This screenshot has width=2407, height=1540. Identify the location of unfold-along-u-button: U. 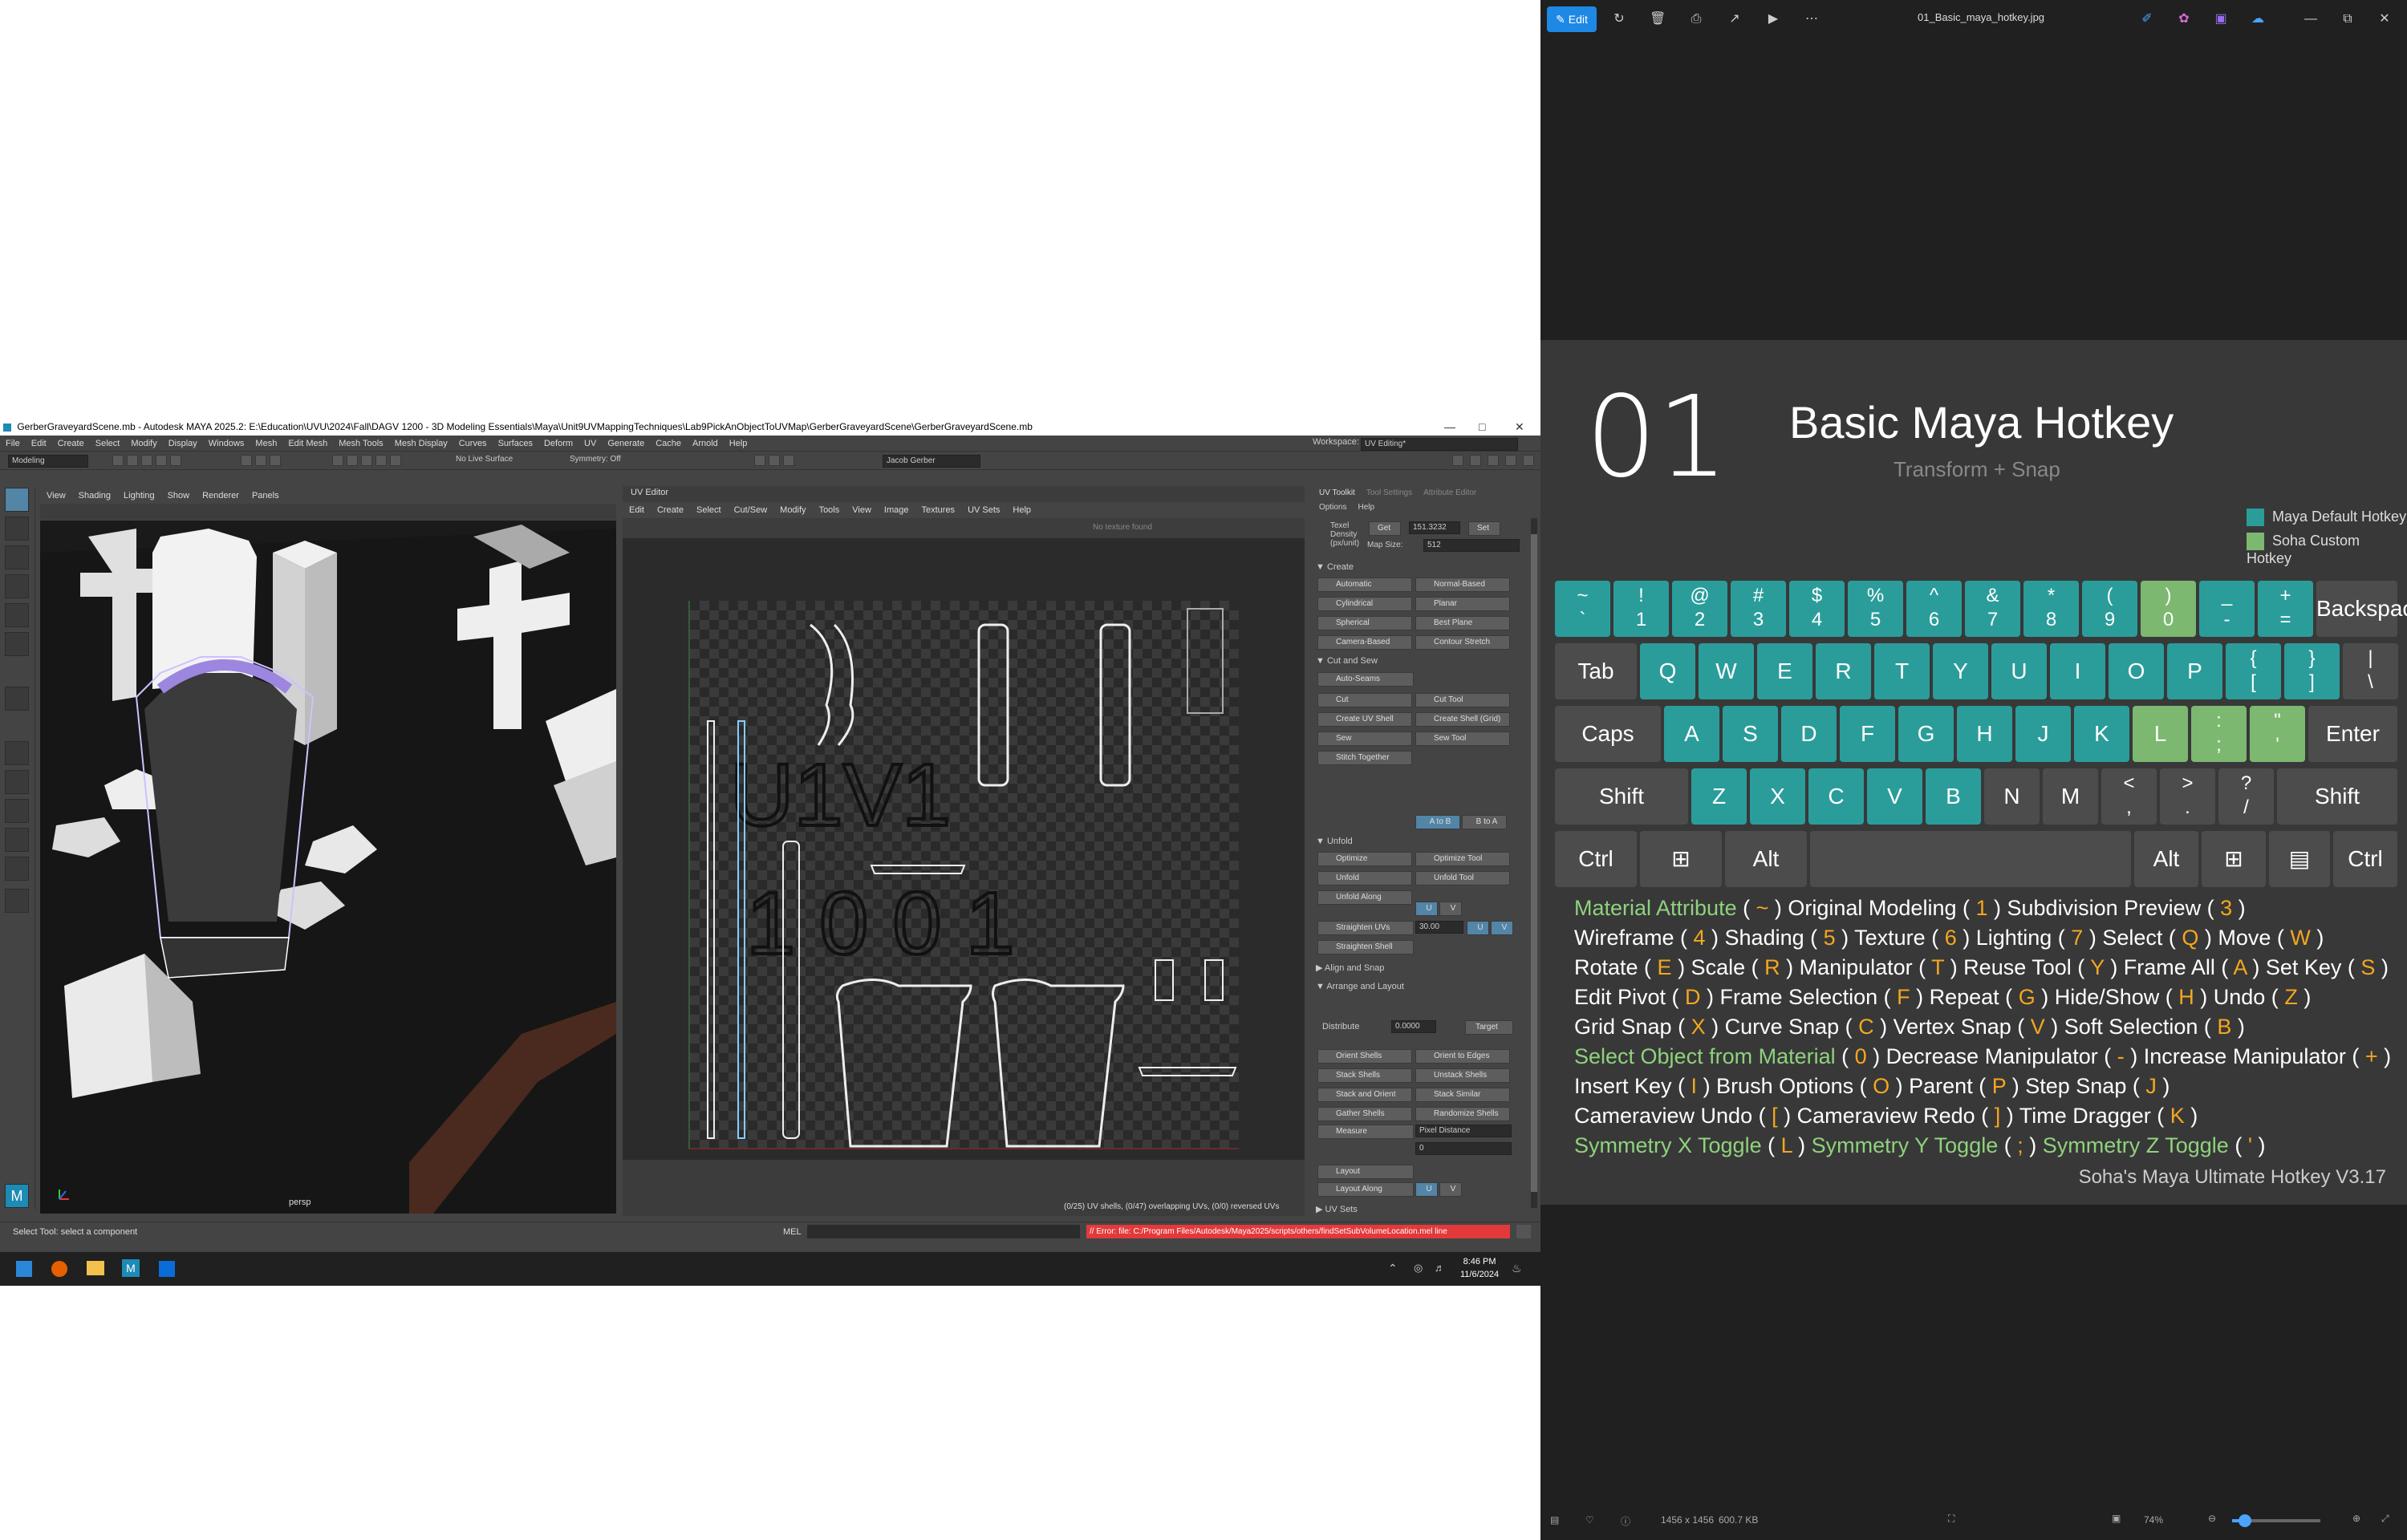
(1426, 909).